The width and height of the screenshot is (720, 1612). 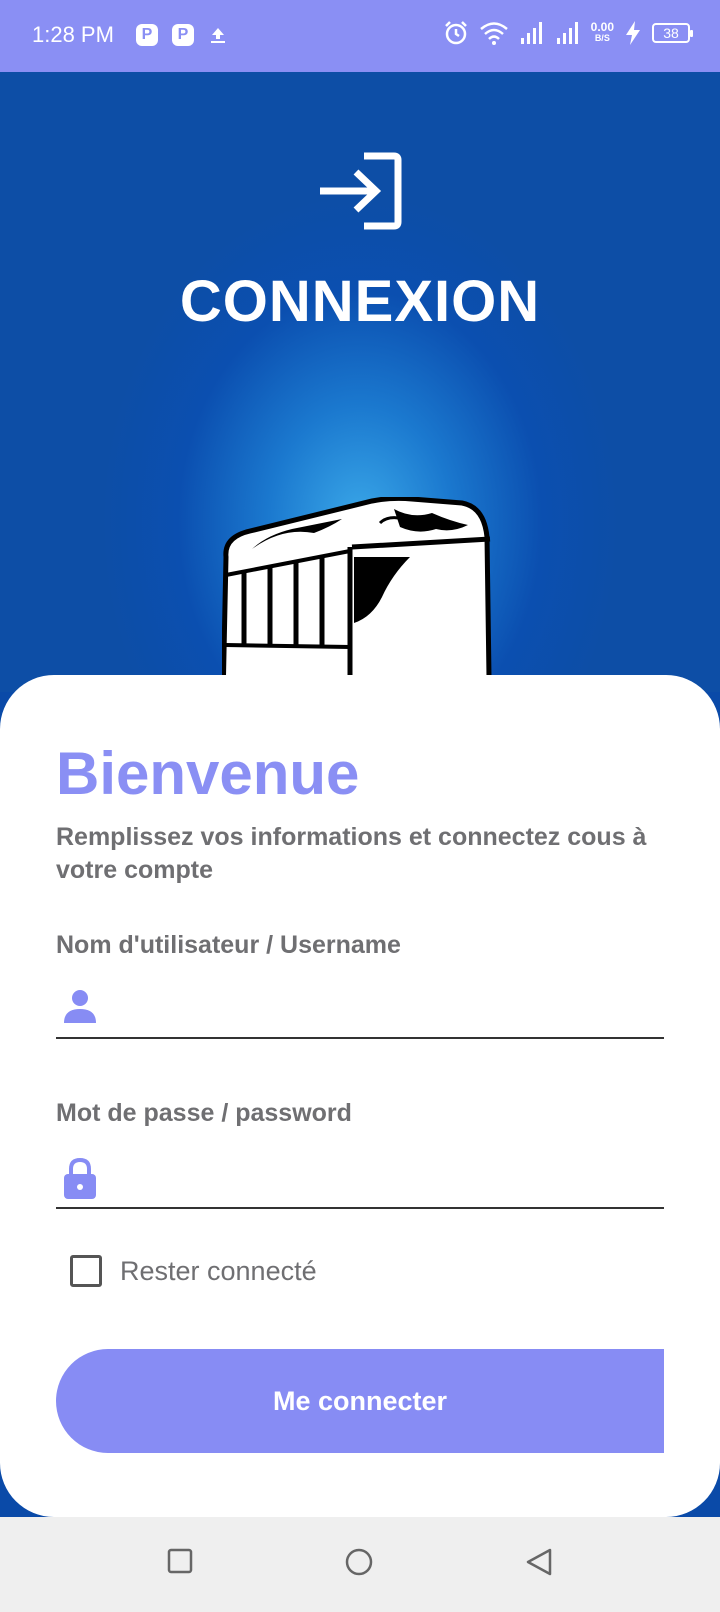 I want to click on username-field, so click(x=360, y=1009).